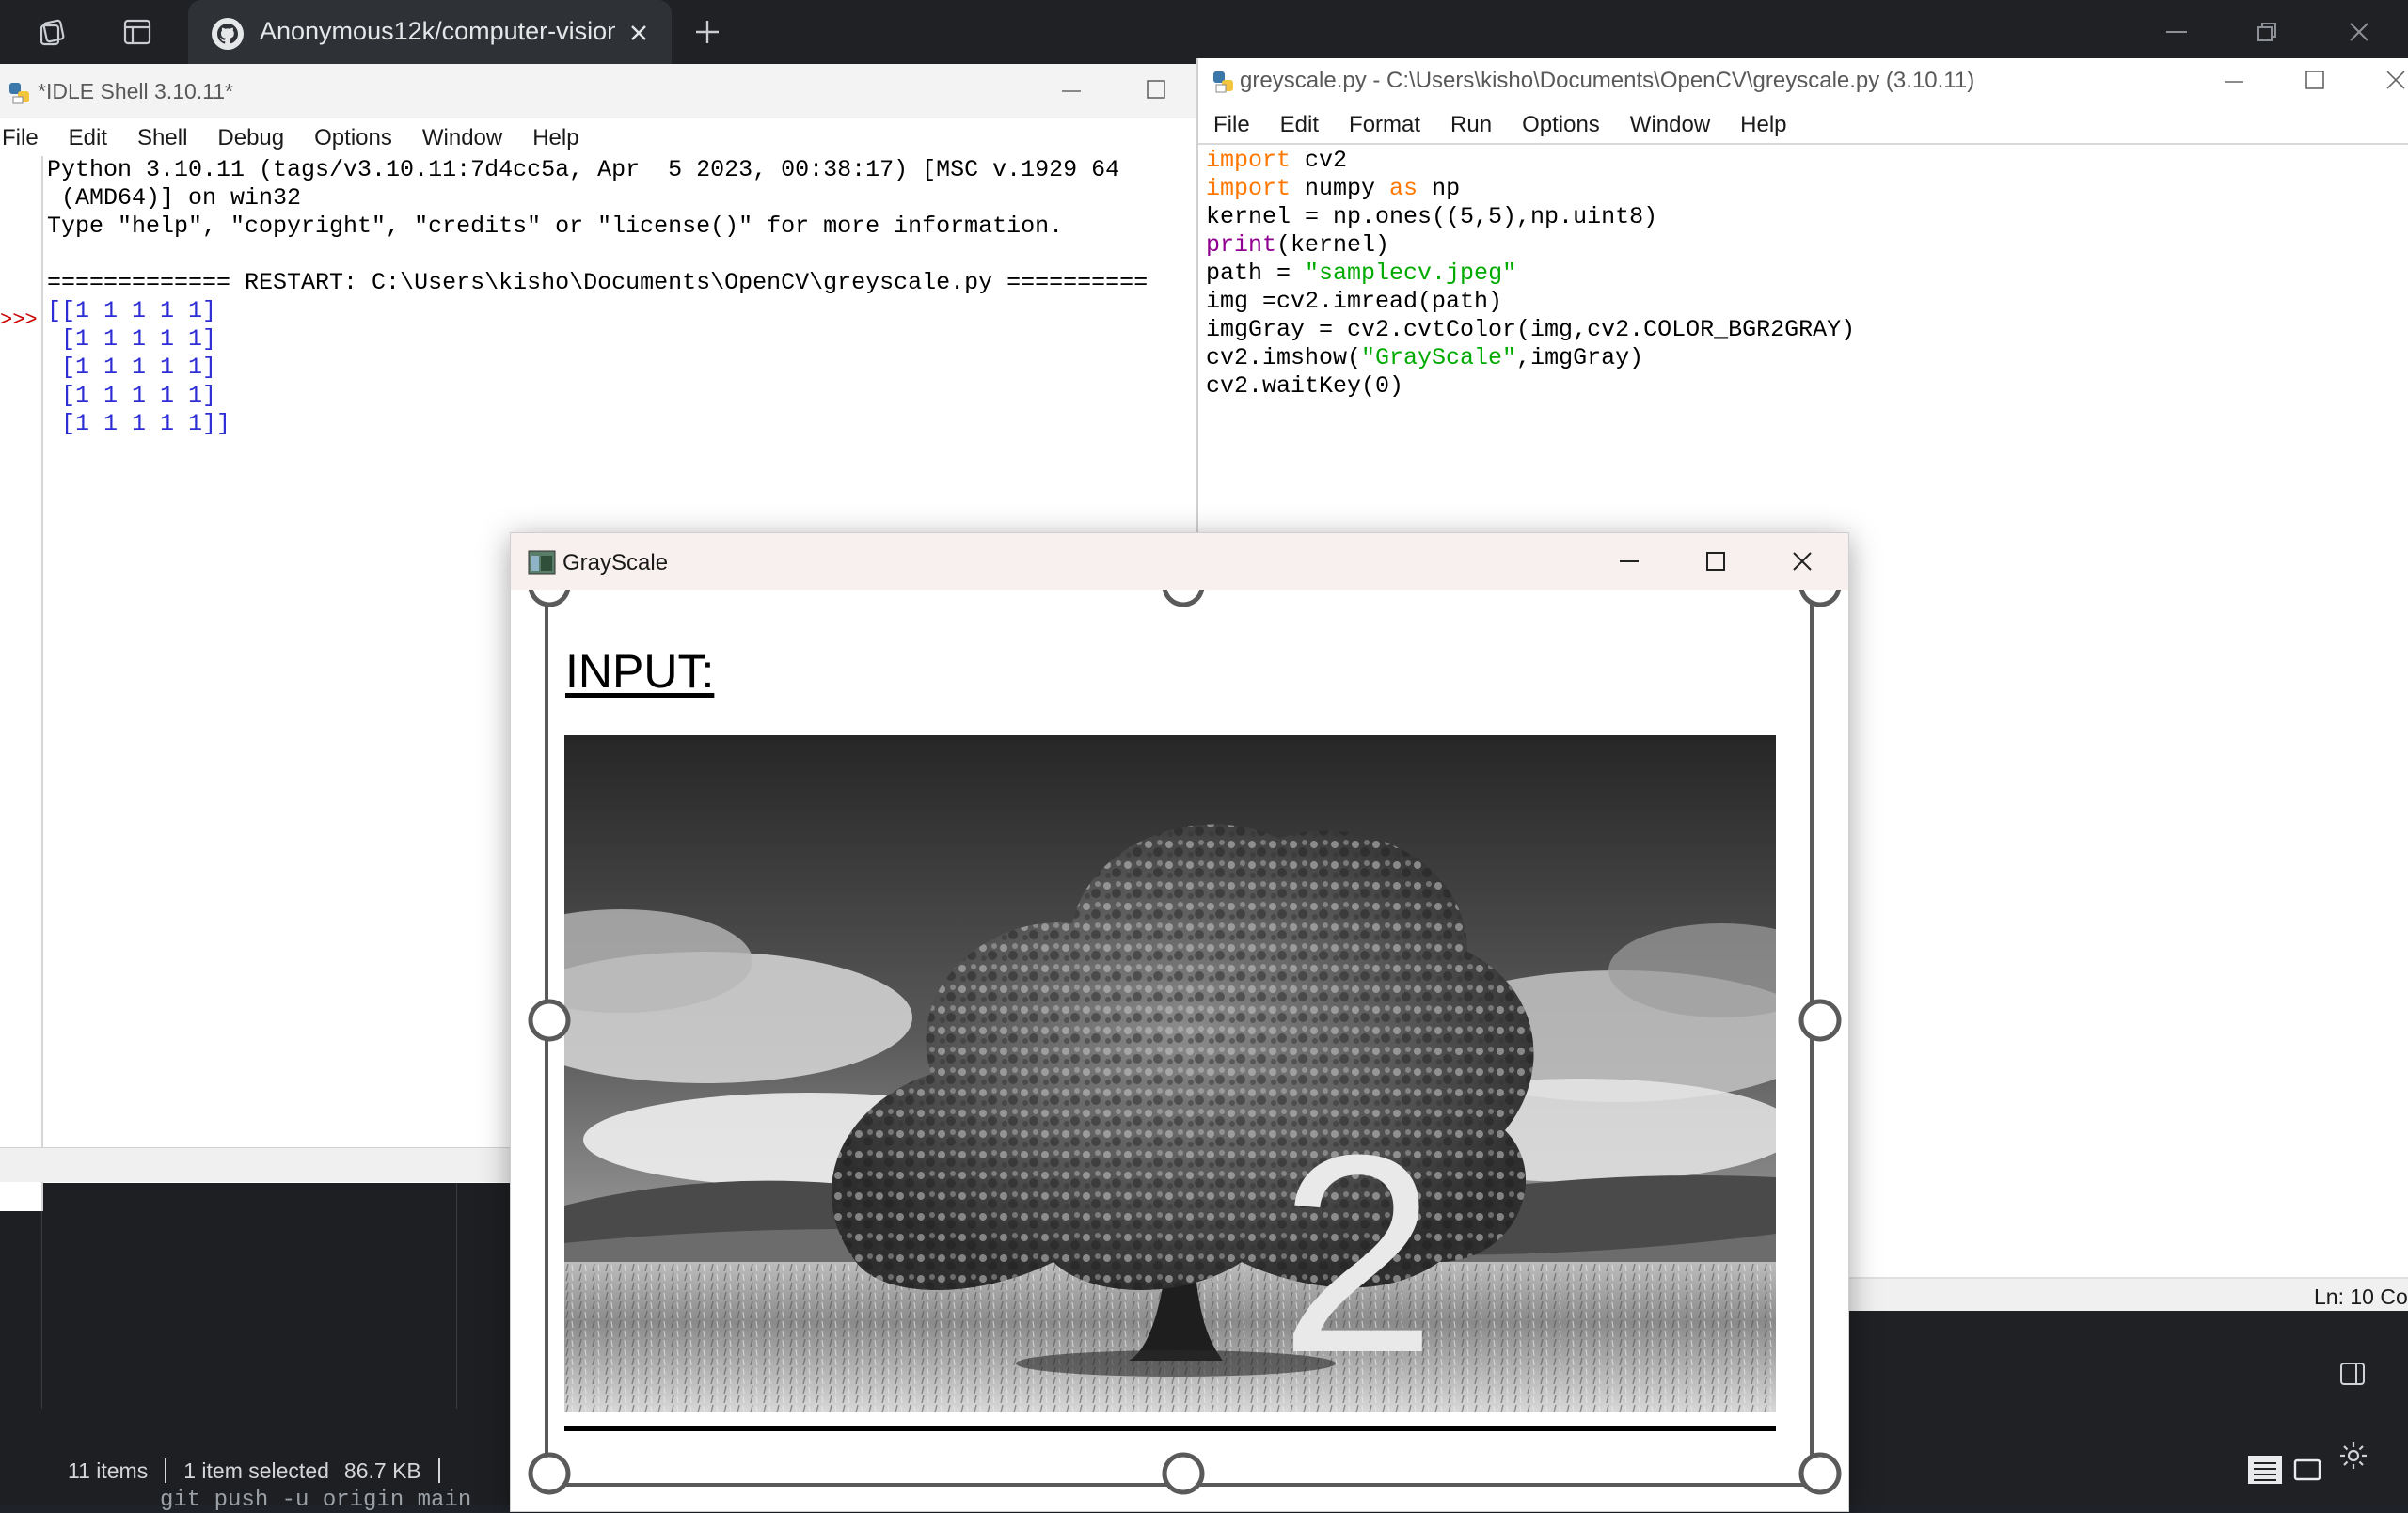 The width and height of the screenshot is (2408, 1513). Describe the element at coordinates (1384, 125) in the screenshot. I see `editor-menu-format: Format` at that location.